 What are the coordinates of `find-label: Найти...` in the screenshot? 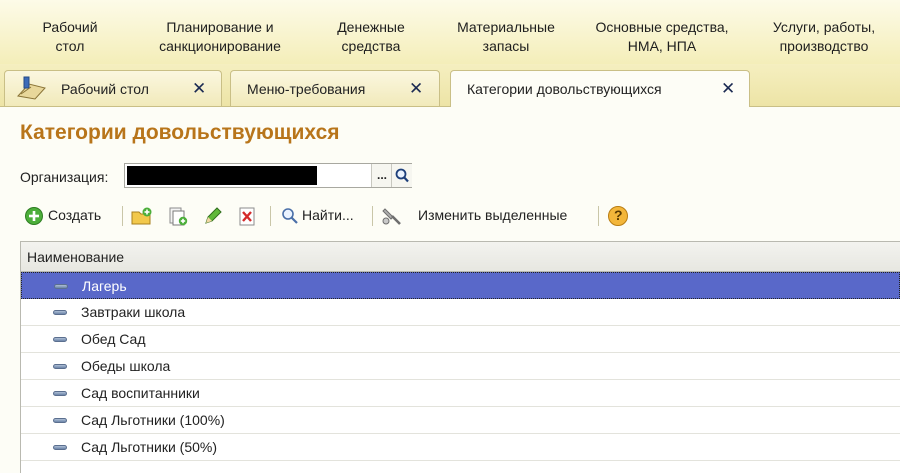 It's located at (328, 215).